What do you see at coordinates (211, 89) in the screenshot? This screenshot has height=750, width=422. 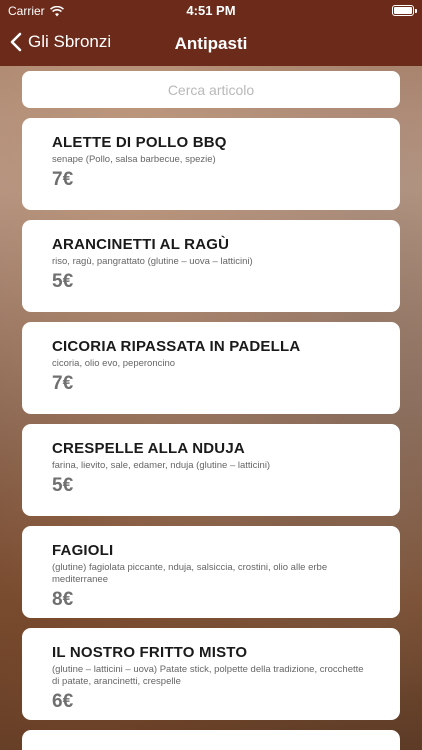 I see `search-input` at bounding box center [211, 89].